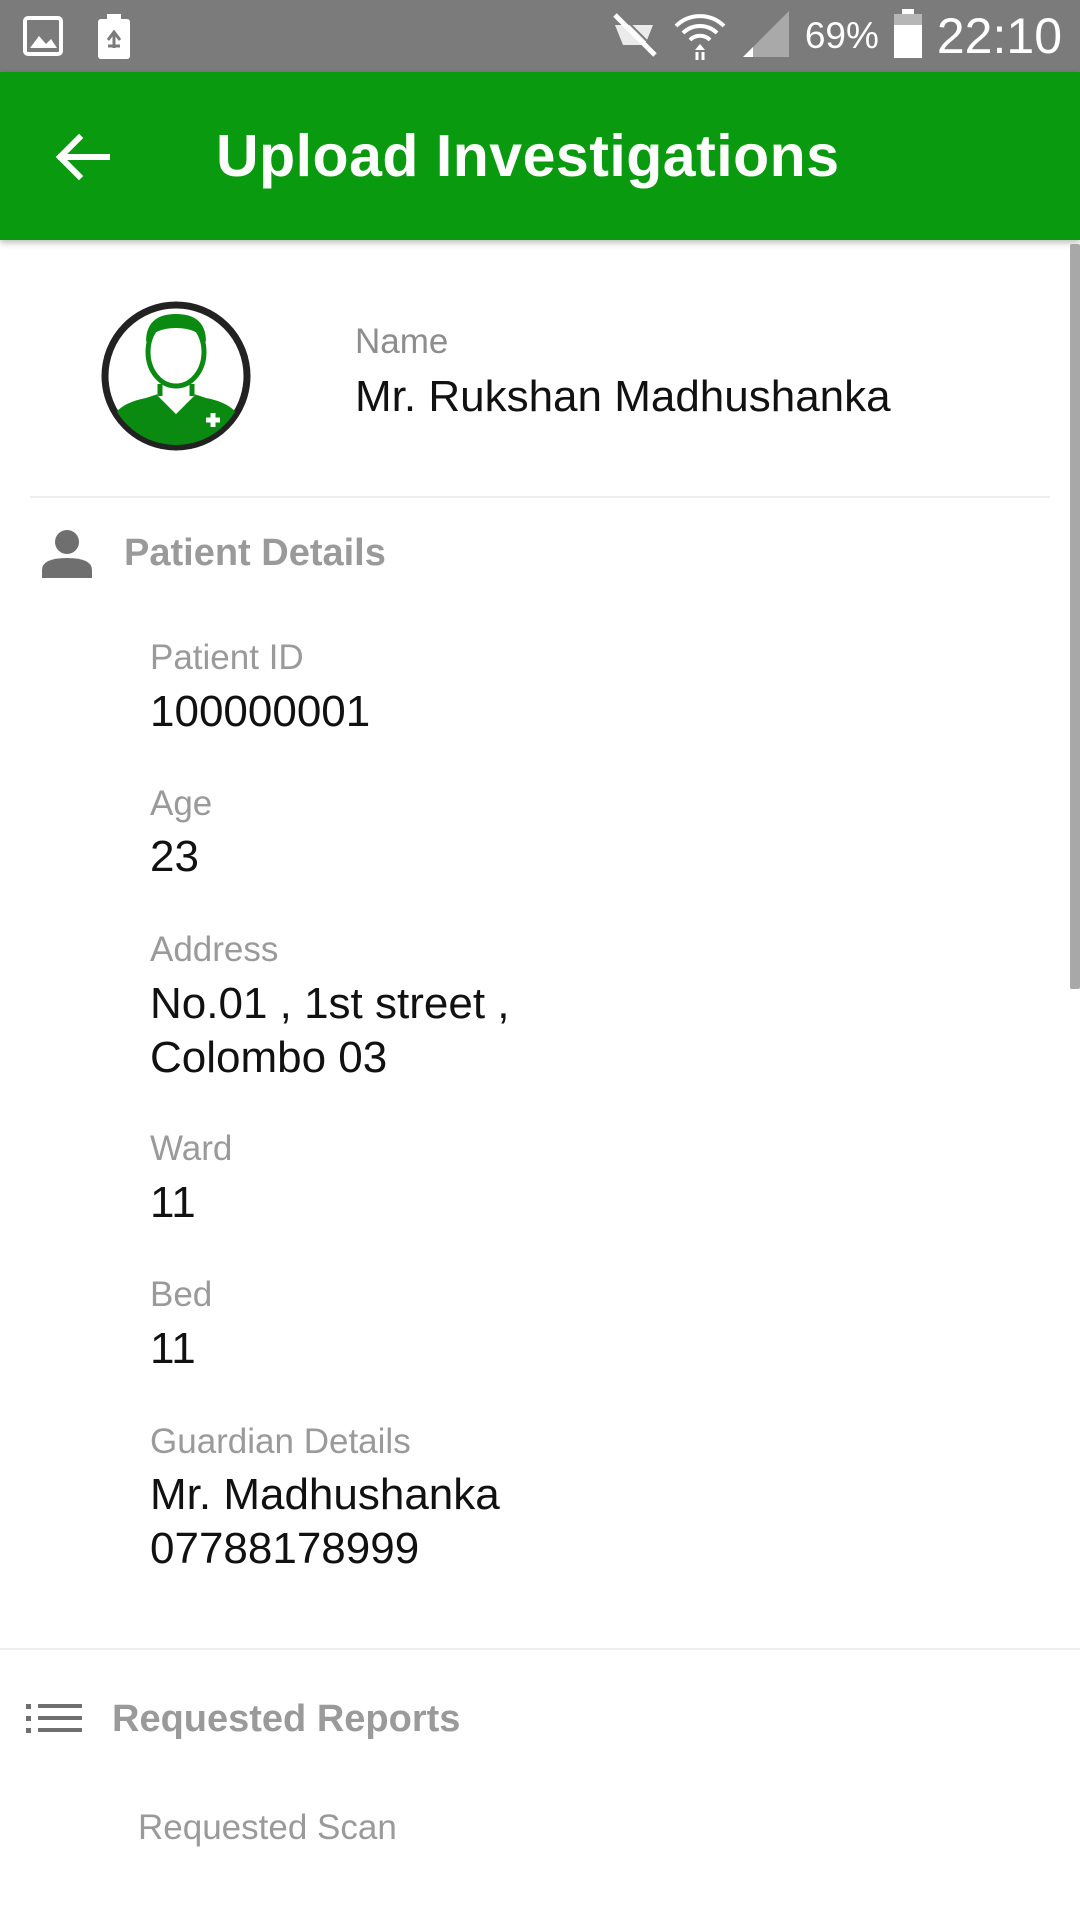 Image resolution: width=1080 pixels, height=1920 pixels. What do you see at coordinates (173, 1348) in the screenshot?
I see `bed-value: 11` at bounding box center [173, 1348].